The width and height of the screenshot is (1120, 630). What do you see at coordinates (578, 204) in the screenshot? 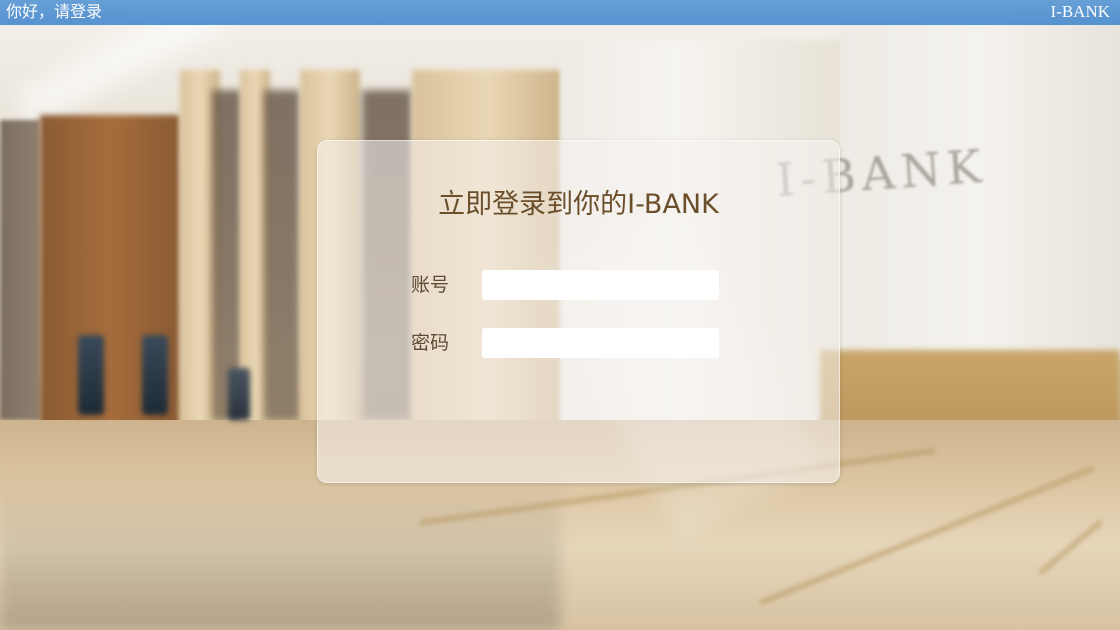
I see `login-title: 立即登录到你的I-BANK` at bounding box center [578, 204].